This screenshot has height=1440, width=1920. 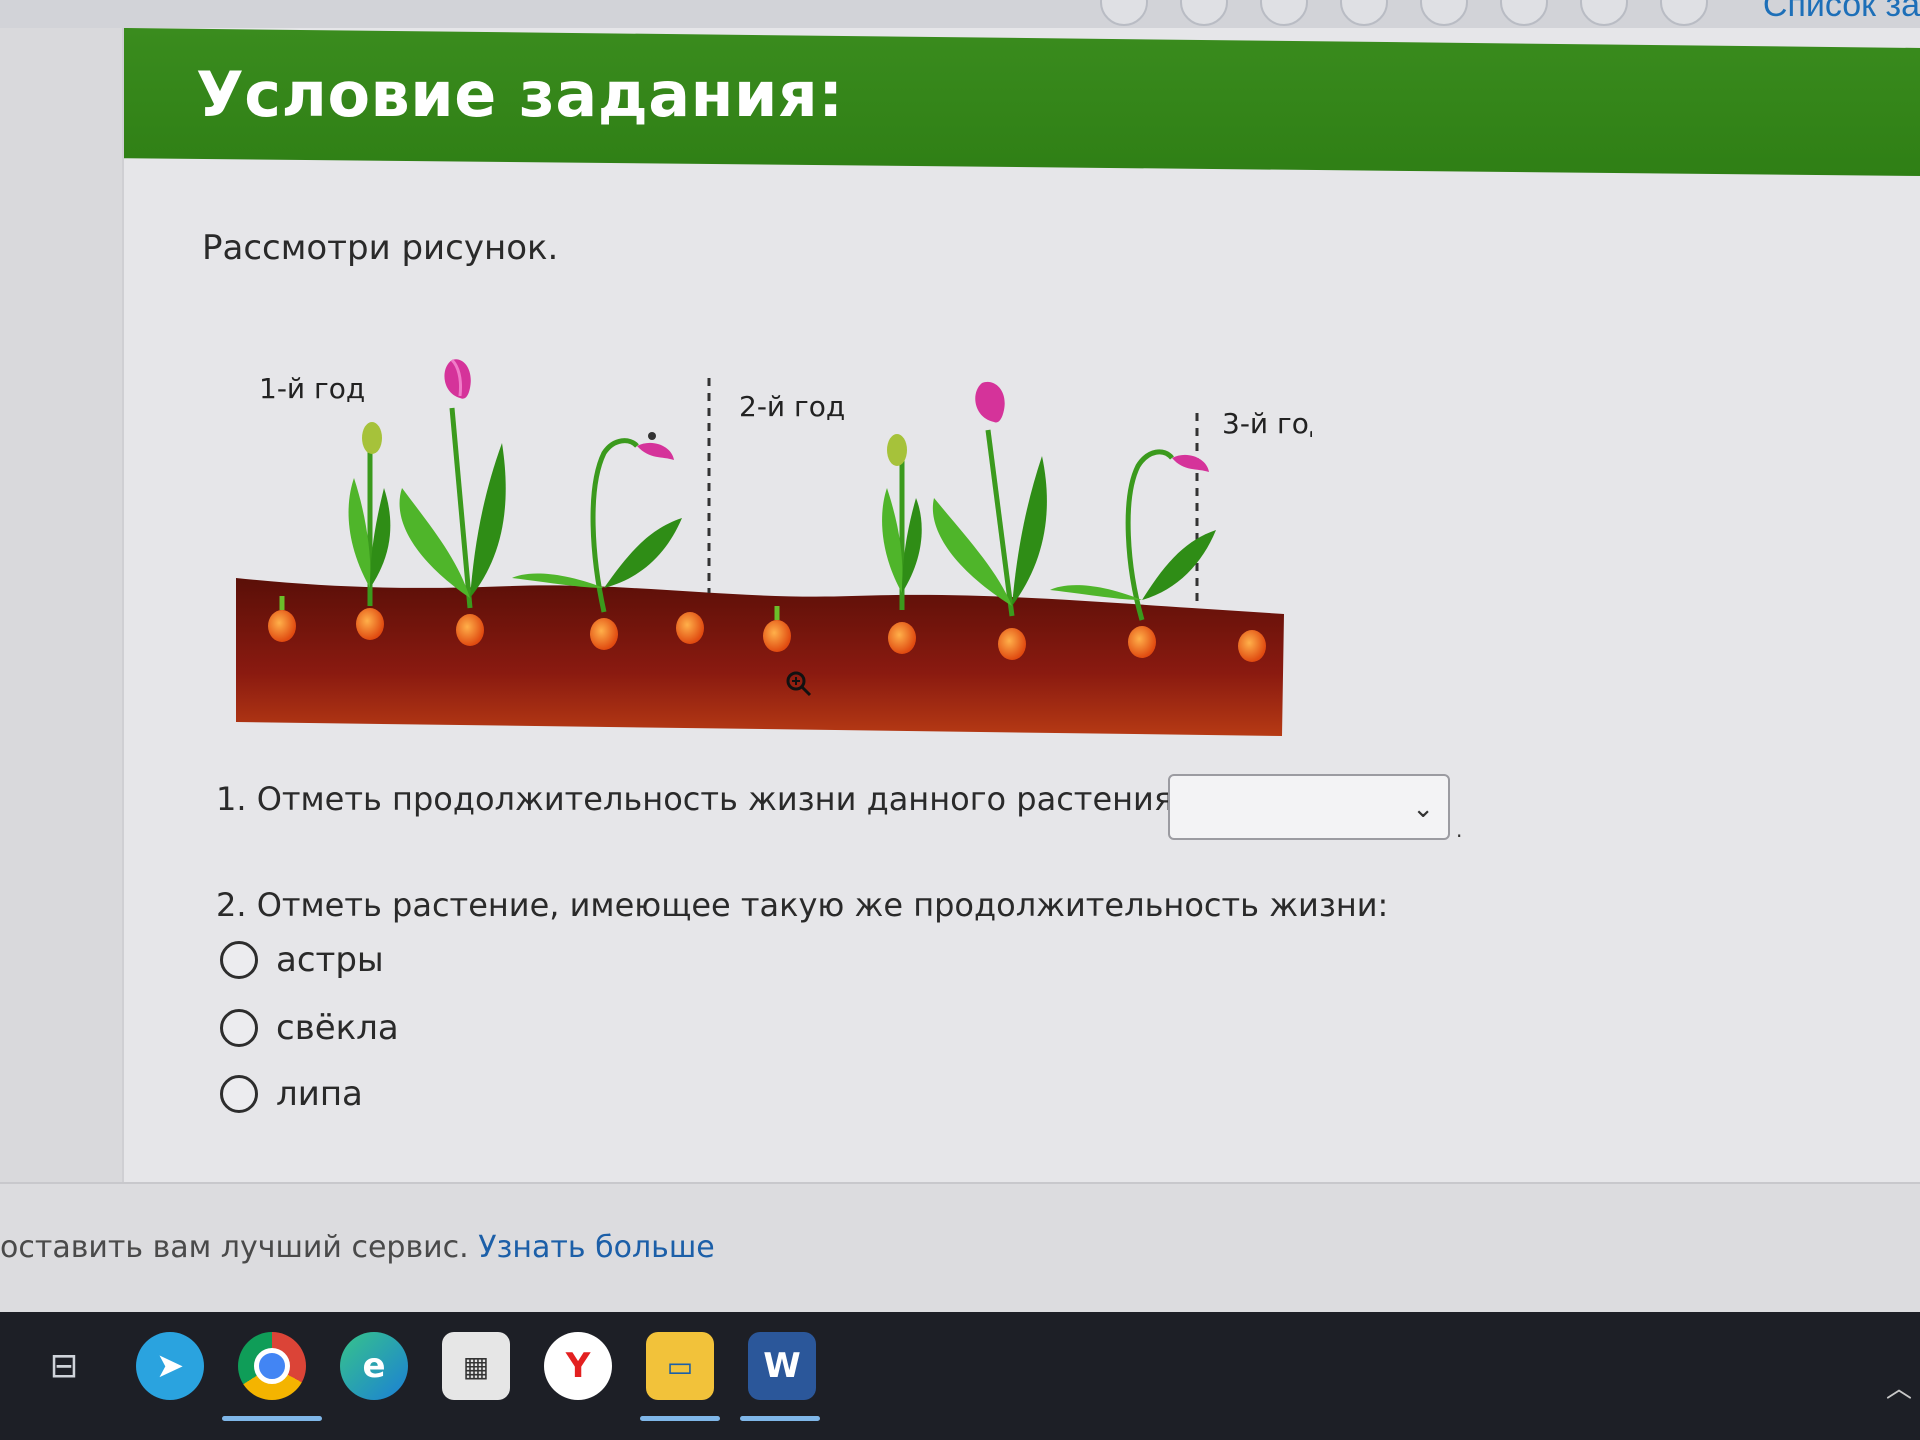 What do you see at coordinates (476, 1366) in the screenshot?
I see `store-icon: ▦` at bounding box center [476, 1366].